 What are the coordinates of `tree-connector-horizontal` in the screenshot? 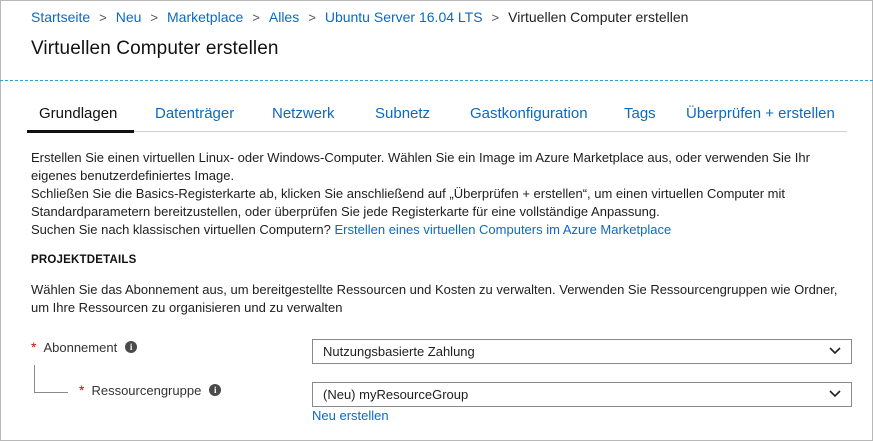 It's located at (51, 392).